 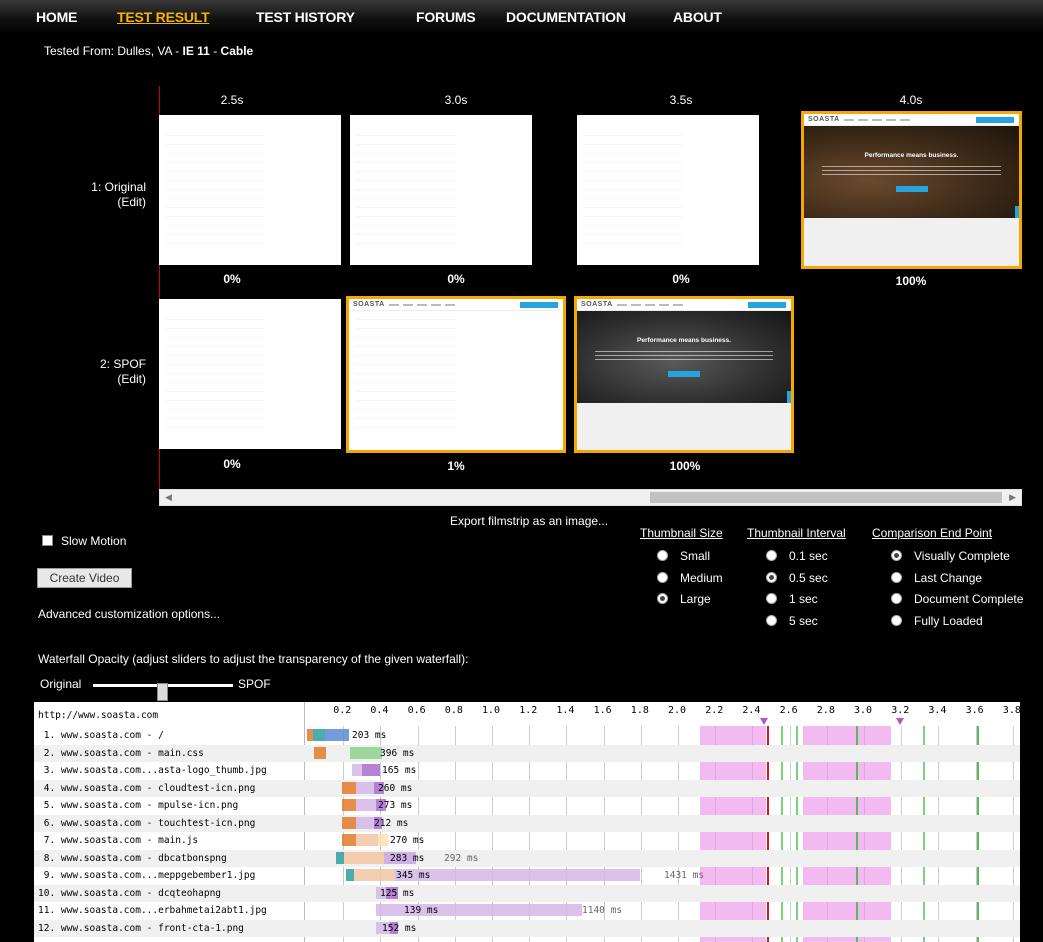 I want to click on nav-about: ABOUT, so click(x=697, y=17).